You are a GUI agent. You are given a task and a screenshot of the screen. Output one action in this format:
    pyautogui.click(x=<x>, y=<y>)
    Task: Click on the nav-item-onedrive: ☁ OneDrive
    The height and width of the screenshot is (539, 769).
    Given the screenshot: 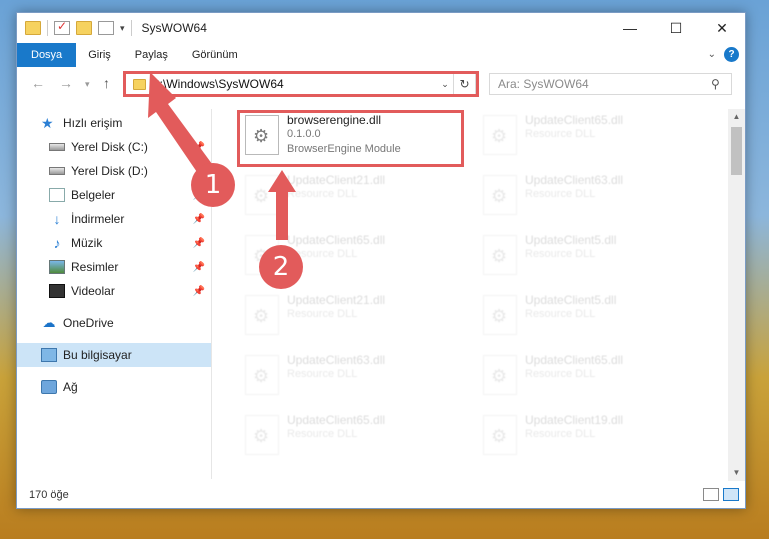 What is the action you would take?
    pyautogui.click(x=114, y=323)
    